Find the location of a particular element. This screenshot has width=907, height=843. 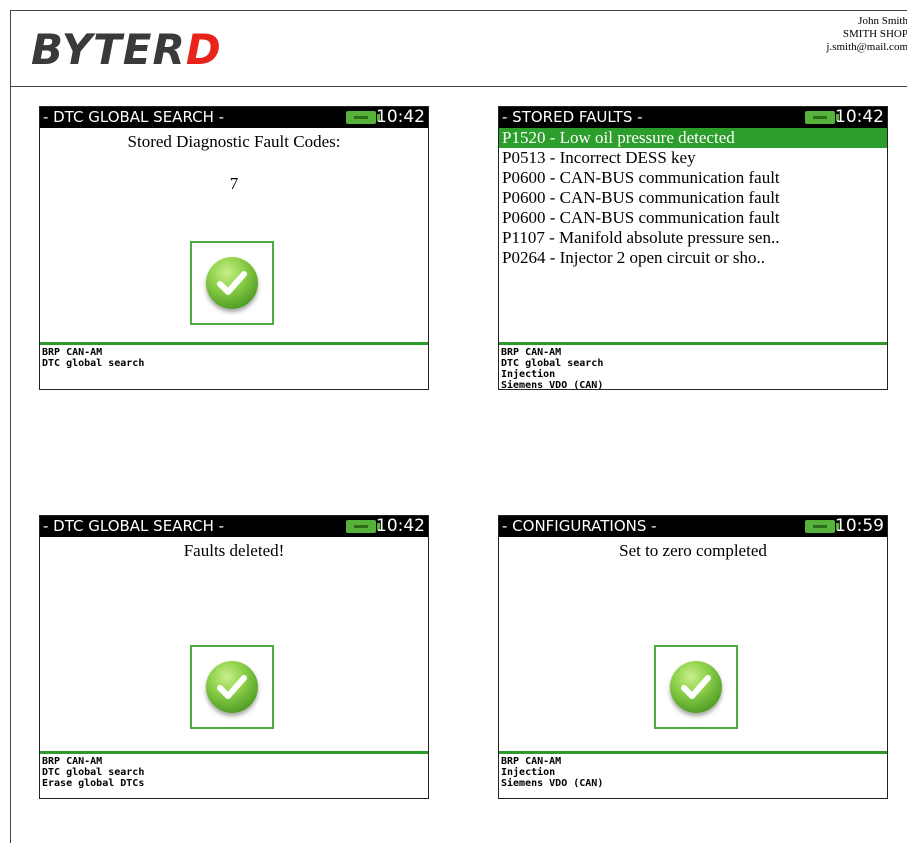

clock-time: 10:59 is located at coordinates (859, 526).